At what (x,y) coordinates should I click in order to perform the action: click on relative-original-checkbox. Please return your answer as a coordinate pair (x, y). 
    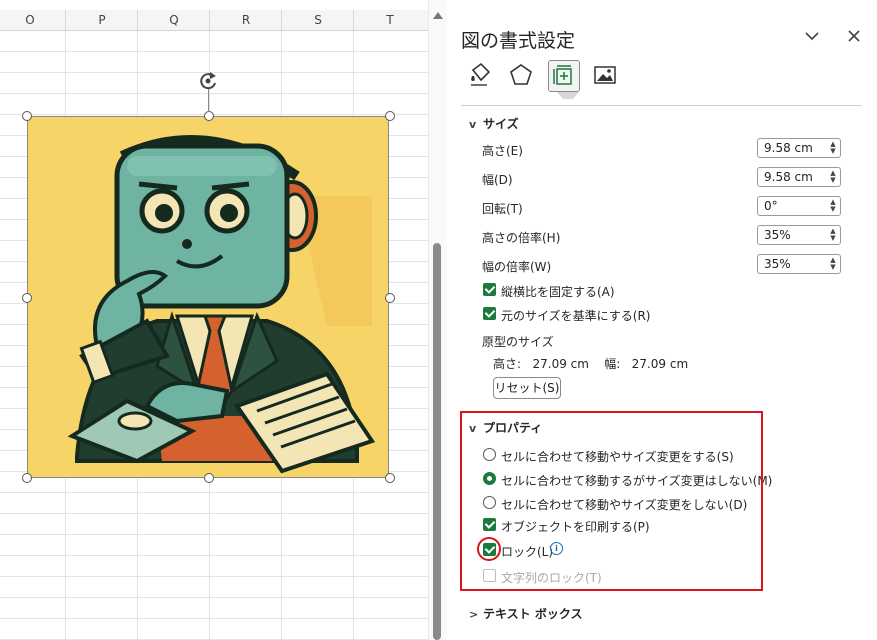
    Looking at the image, I should click on (489, 313).